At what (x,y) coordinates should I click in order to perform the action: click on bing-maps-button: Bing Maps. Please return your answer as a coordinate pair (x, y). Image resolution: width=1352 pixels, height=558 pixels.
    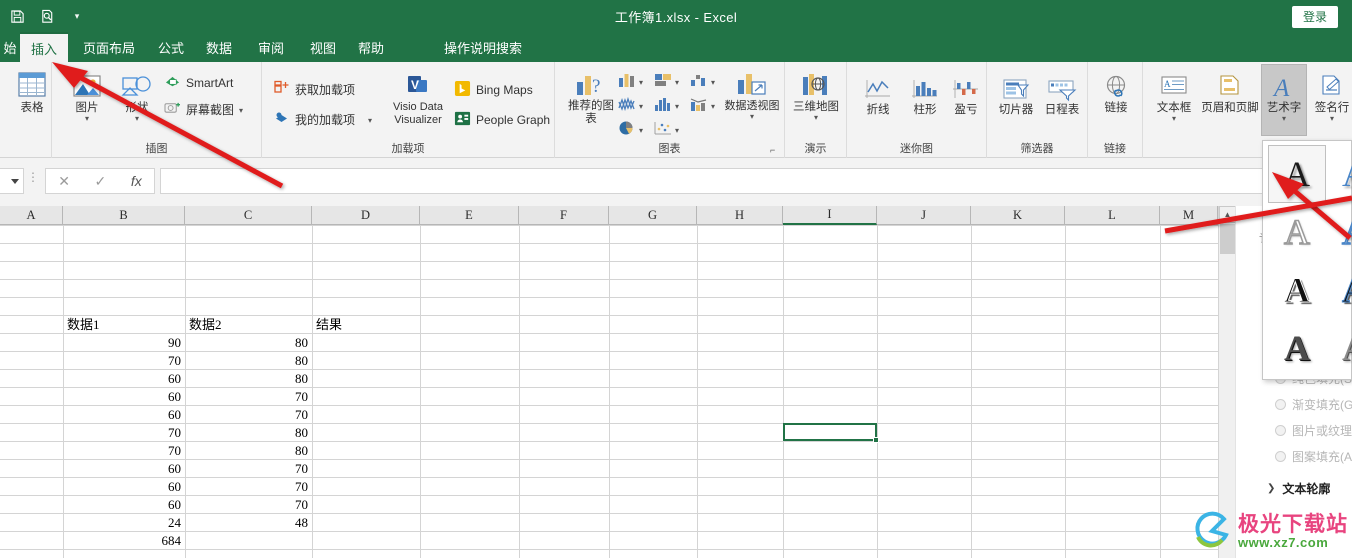
    Looking at the image, I should click on (493, 90).